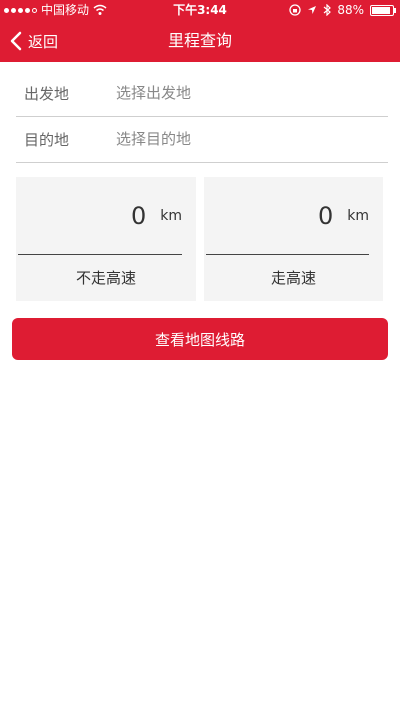  Describe the element at coordinates (200, 10) in the screenshot. I see `status-bar: 中国移动 下午3:44 88%` at that location.